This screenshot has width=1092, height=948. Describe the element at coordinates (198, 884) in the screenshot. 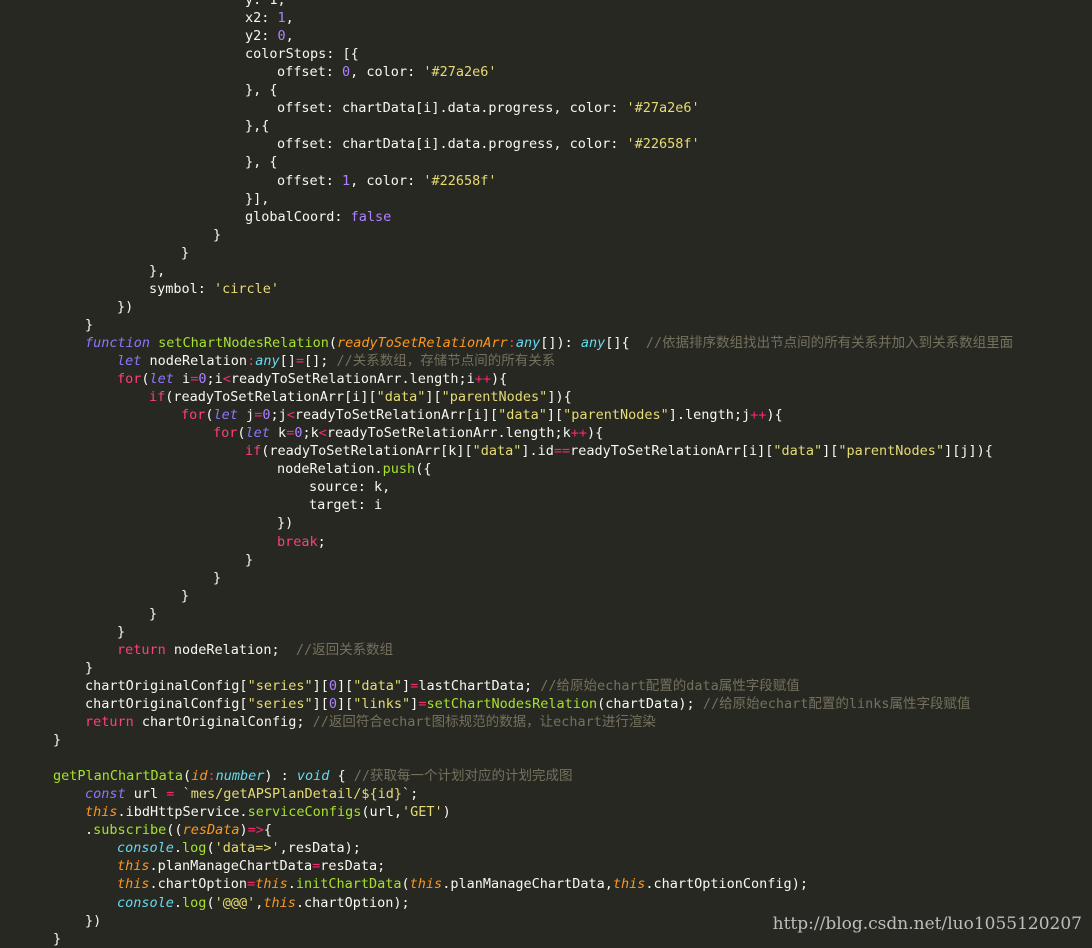

I see `code-token: .chartOption` at that location.